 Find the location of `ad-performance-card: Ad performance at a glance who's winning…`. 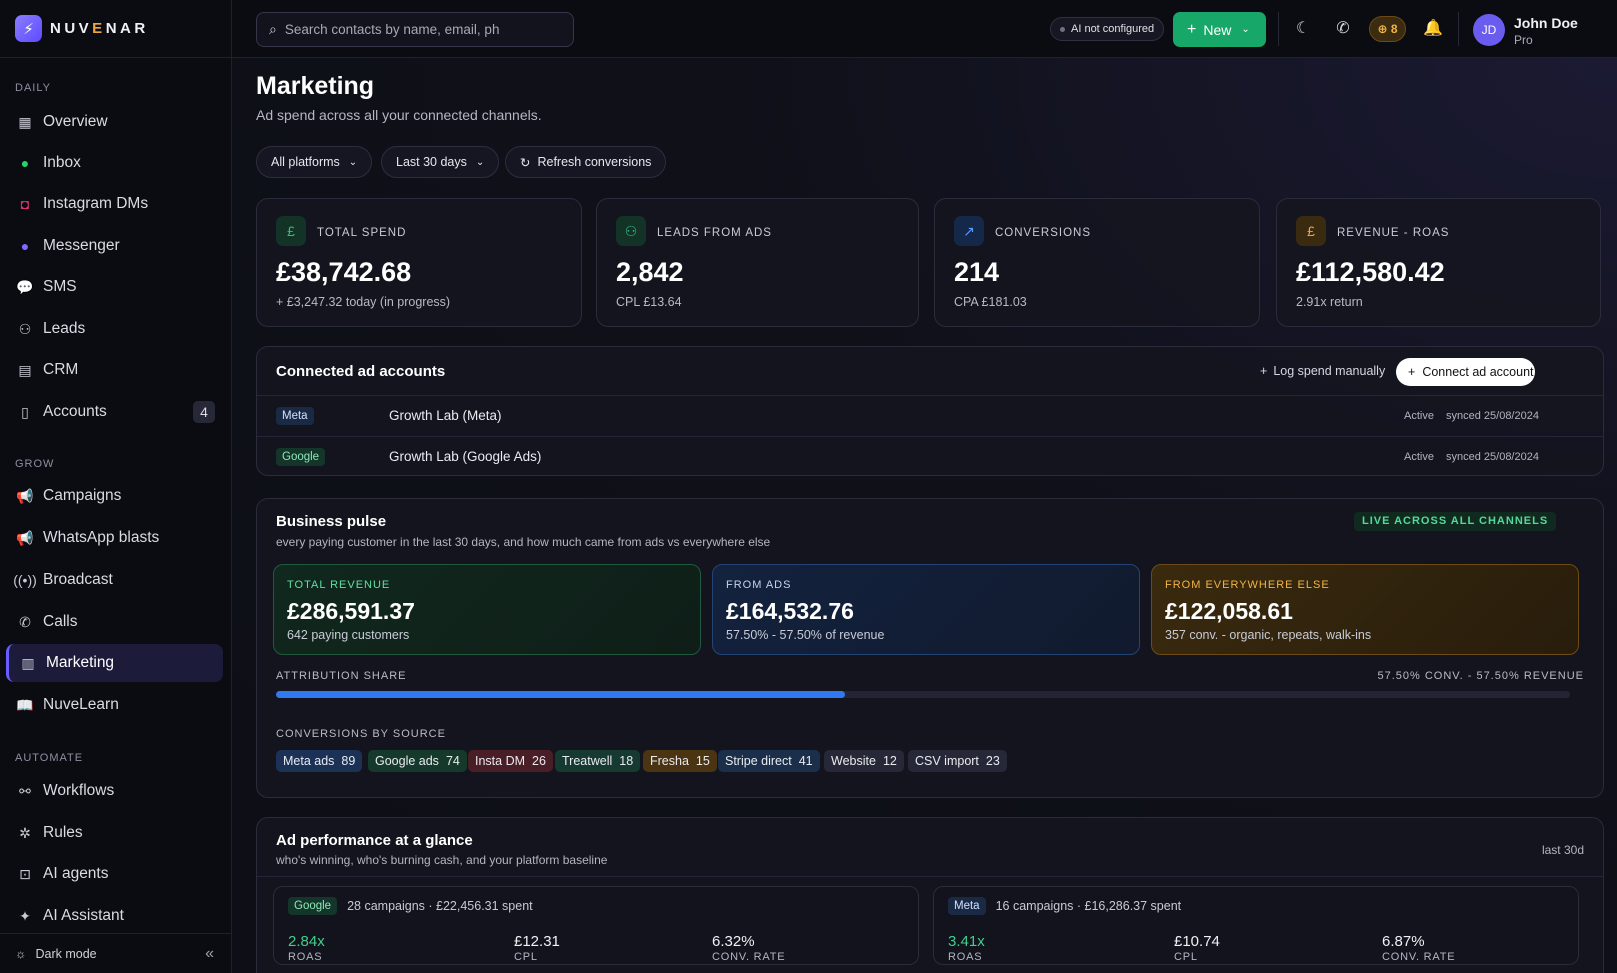

ad-performance-card: Ad performance at a glance who's winning… is located at coordinates (930, 895).